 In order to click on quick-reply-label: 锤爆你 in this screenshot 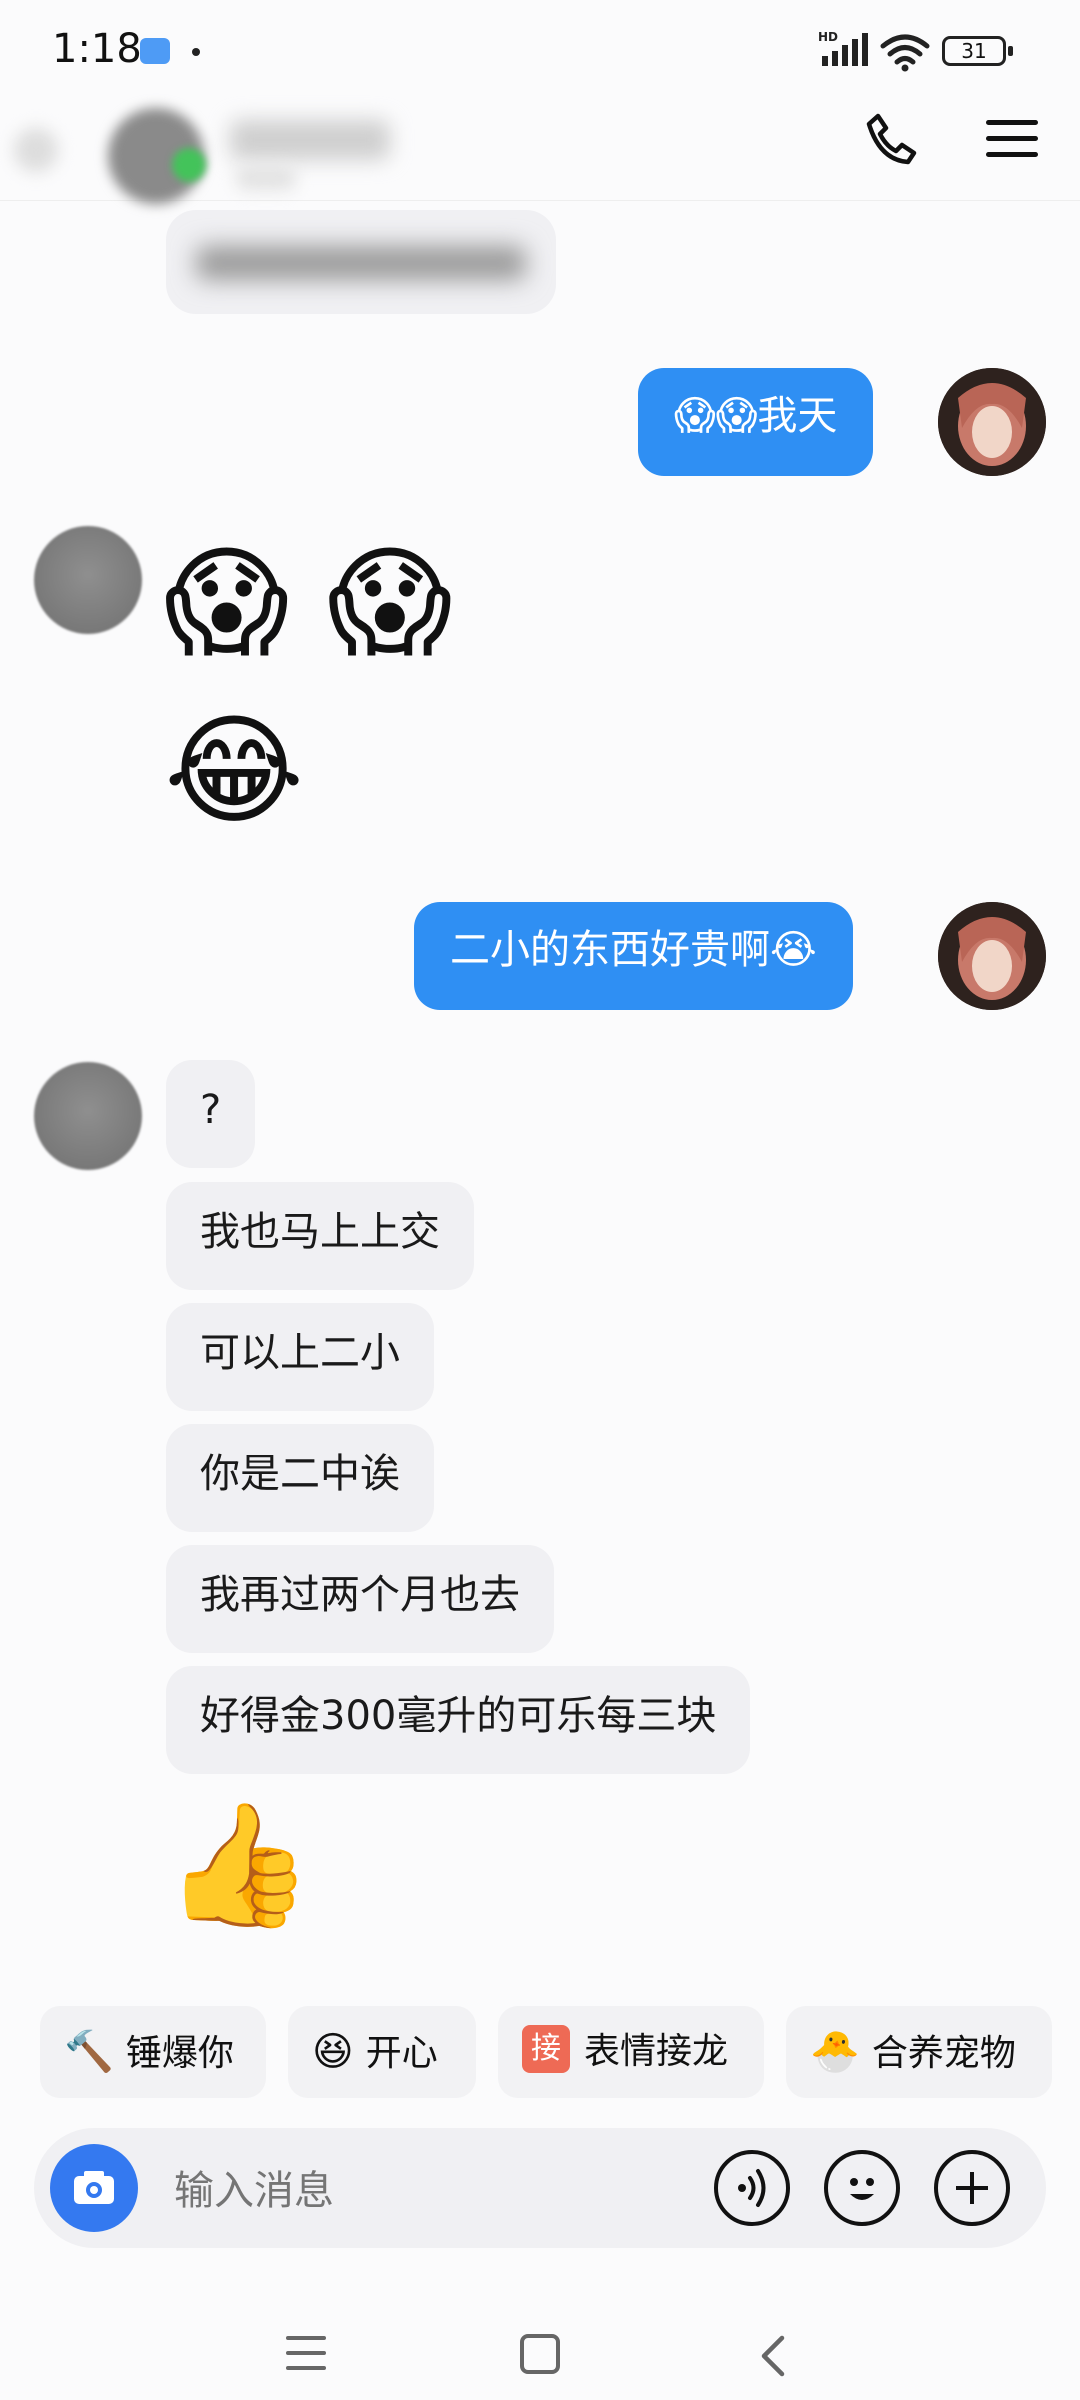, I will do `click(179, 2053)`.